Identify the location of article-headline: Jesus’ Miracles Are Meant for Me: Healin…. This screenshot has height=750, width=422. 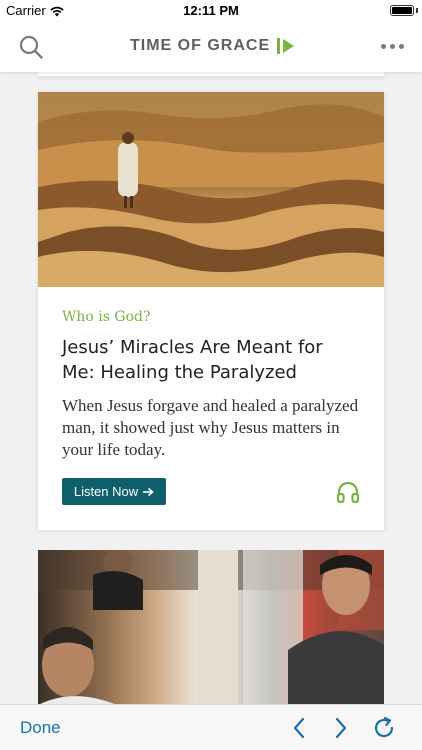
(211, 360).